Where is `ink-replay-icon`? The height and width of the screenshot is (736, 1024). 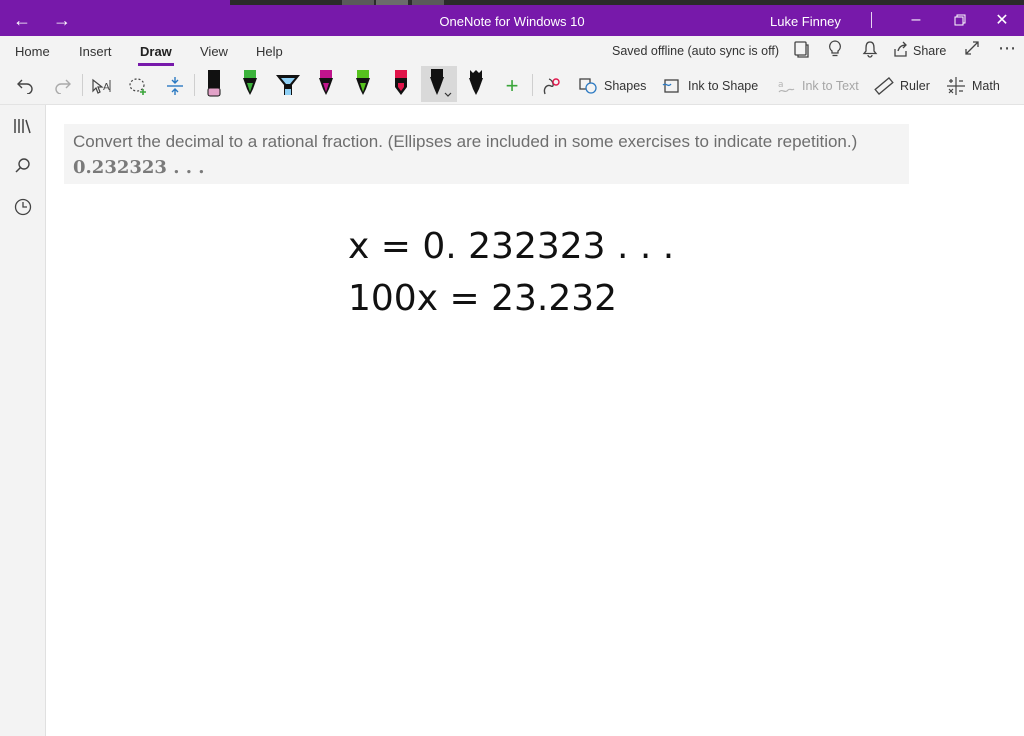
ink-replay-icon is located at coordinates (551, 86).